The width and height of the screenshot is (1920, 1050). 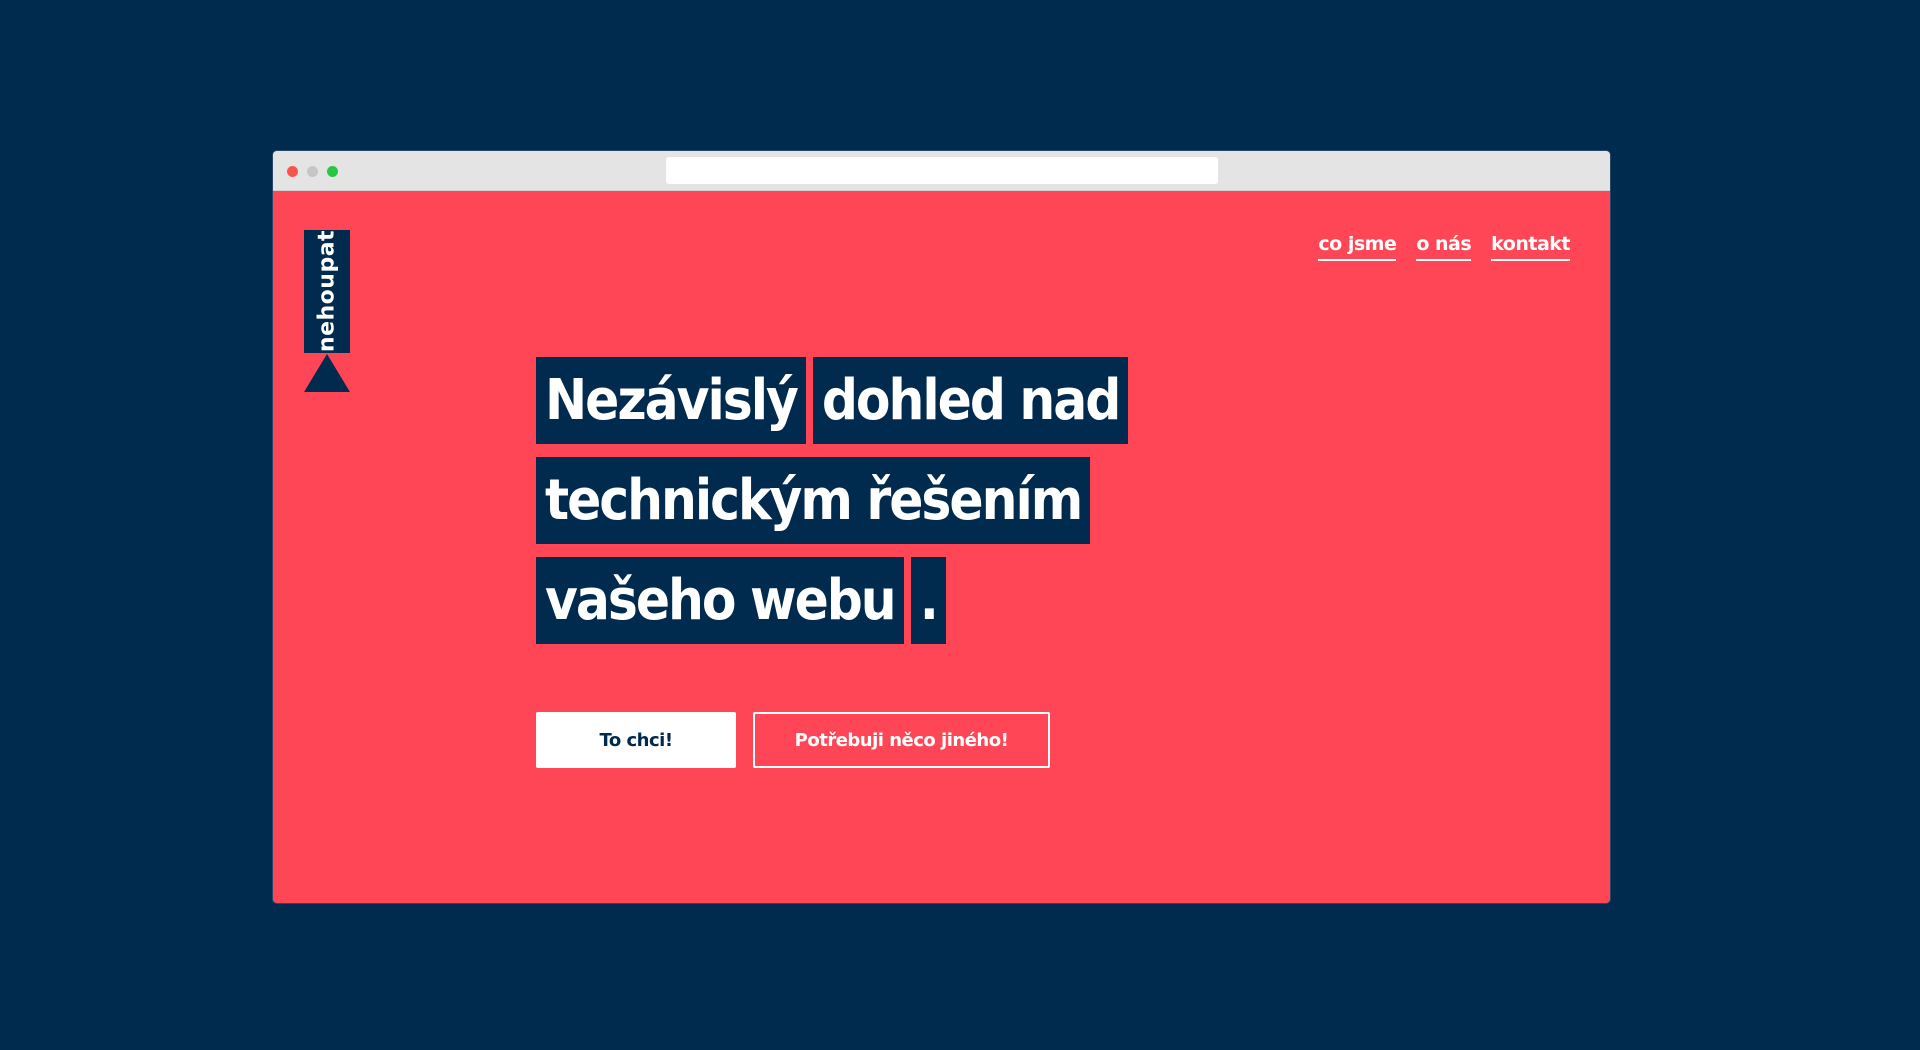 I want to click on close-window-icon, so click(x=292, y=171).